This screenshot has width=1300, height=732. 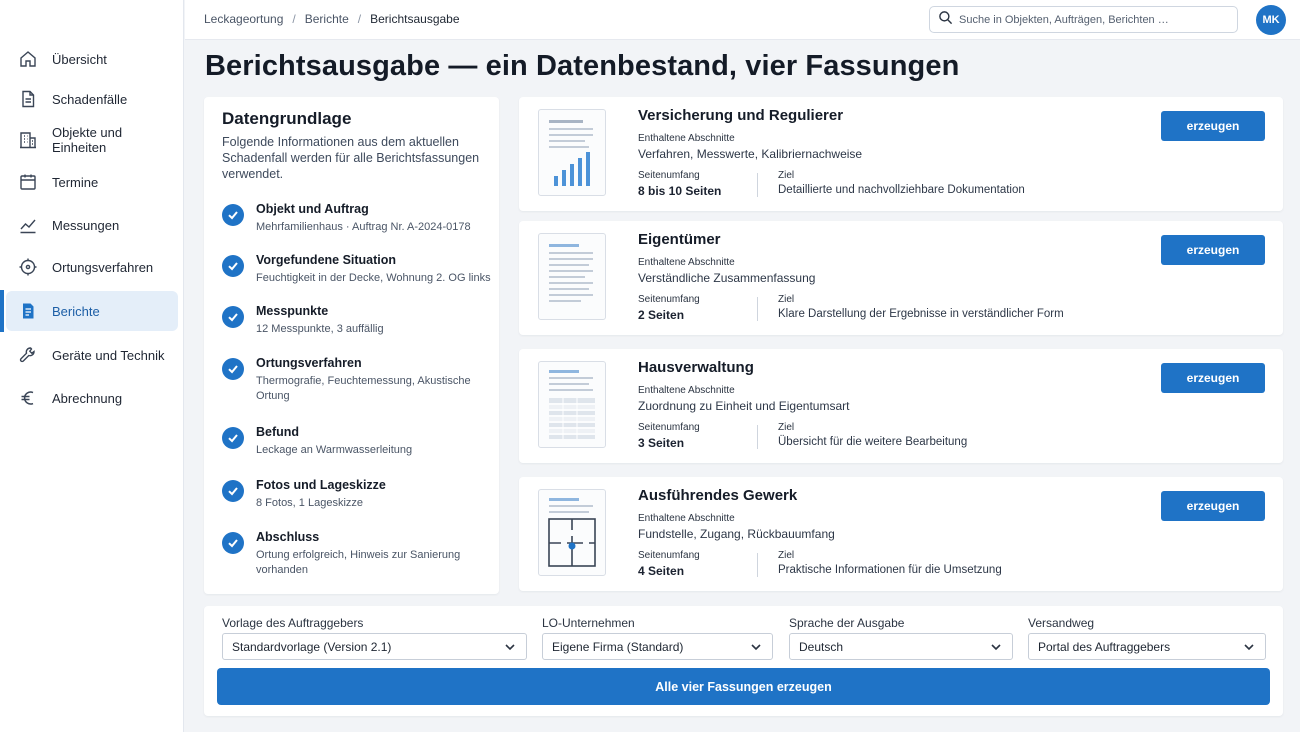 What do you see at coordinates (1213, 126) in the screenshot?
I see `generate-button-versicherung: erzeugen` at bounding box center [1213, 126].